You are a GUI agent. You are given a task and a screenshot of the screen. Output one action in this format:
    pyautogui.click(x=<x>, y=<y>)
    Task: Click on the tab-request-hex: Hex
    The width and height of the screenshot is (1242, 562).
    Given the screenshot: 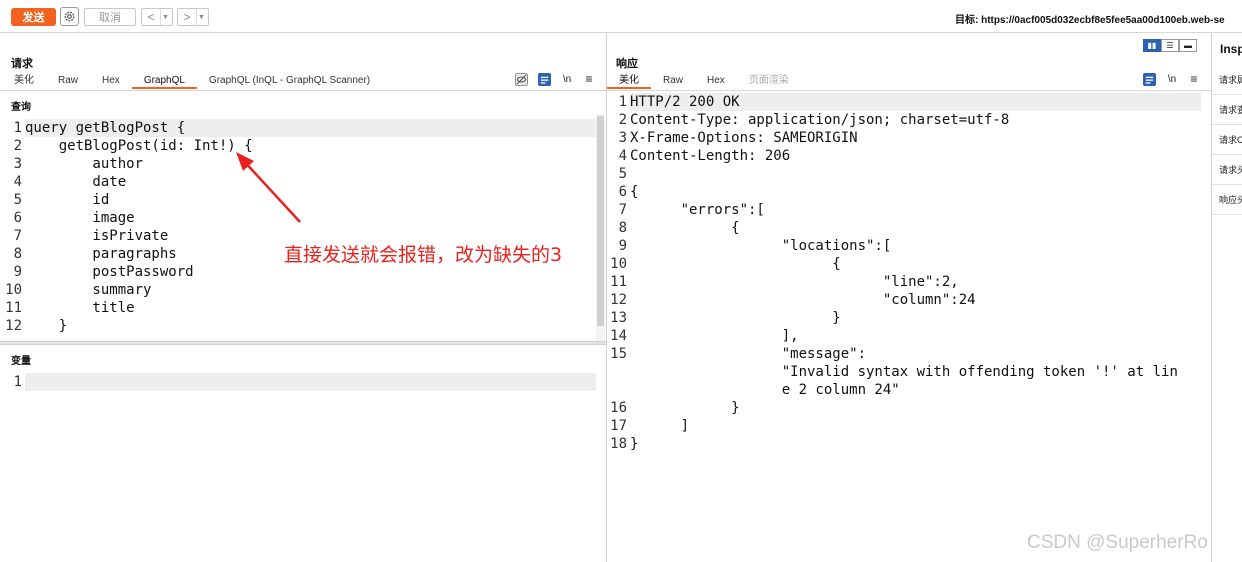 What is the action you would take?
    pyautogui.click(x=111, y=81)
    